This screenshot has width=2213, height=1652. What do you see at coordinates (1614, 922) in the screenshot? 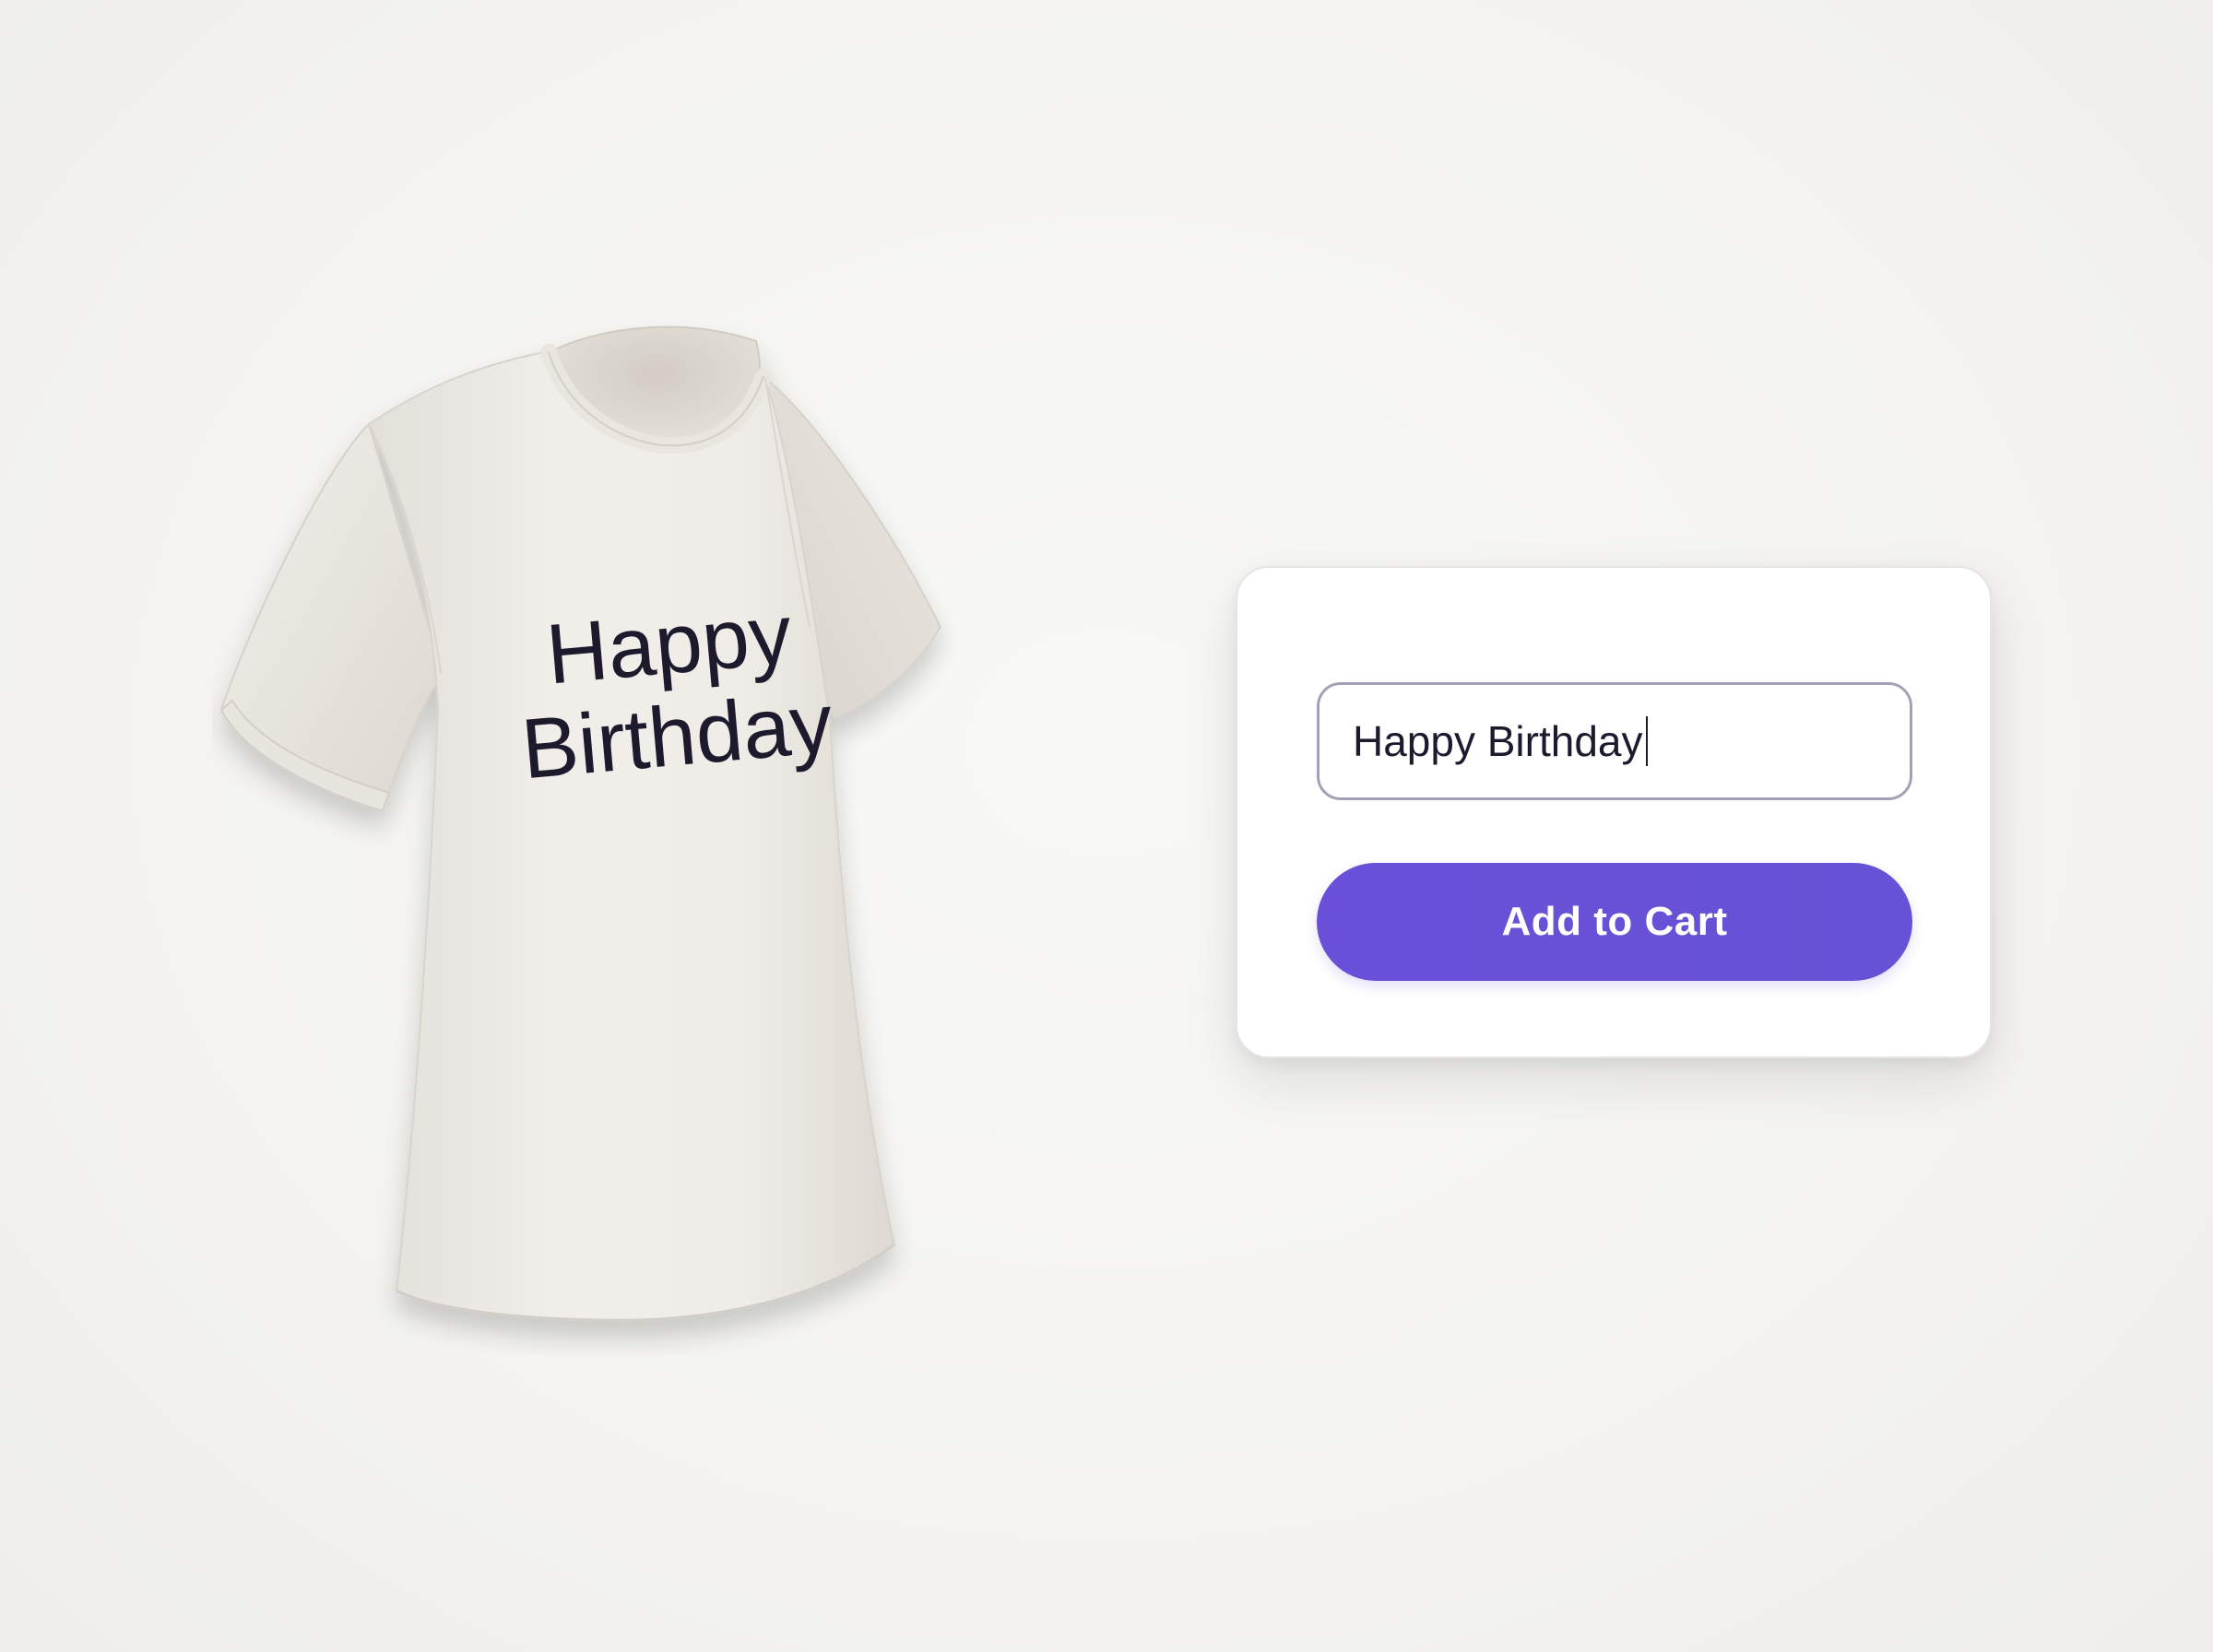
I see `add-to-cart-button: Add to Cart` at bounding box center [1614, 922].